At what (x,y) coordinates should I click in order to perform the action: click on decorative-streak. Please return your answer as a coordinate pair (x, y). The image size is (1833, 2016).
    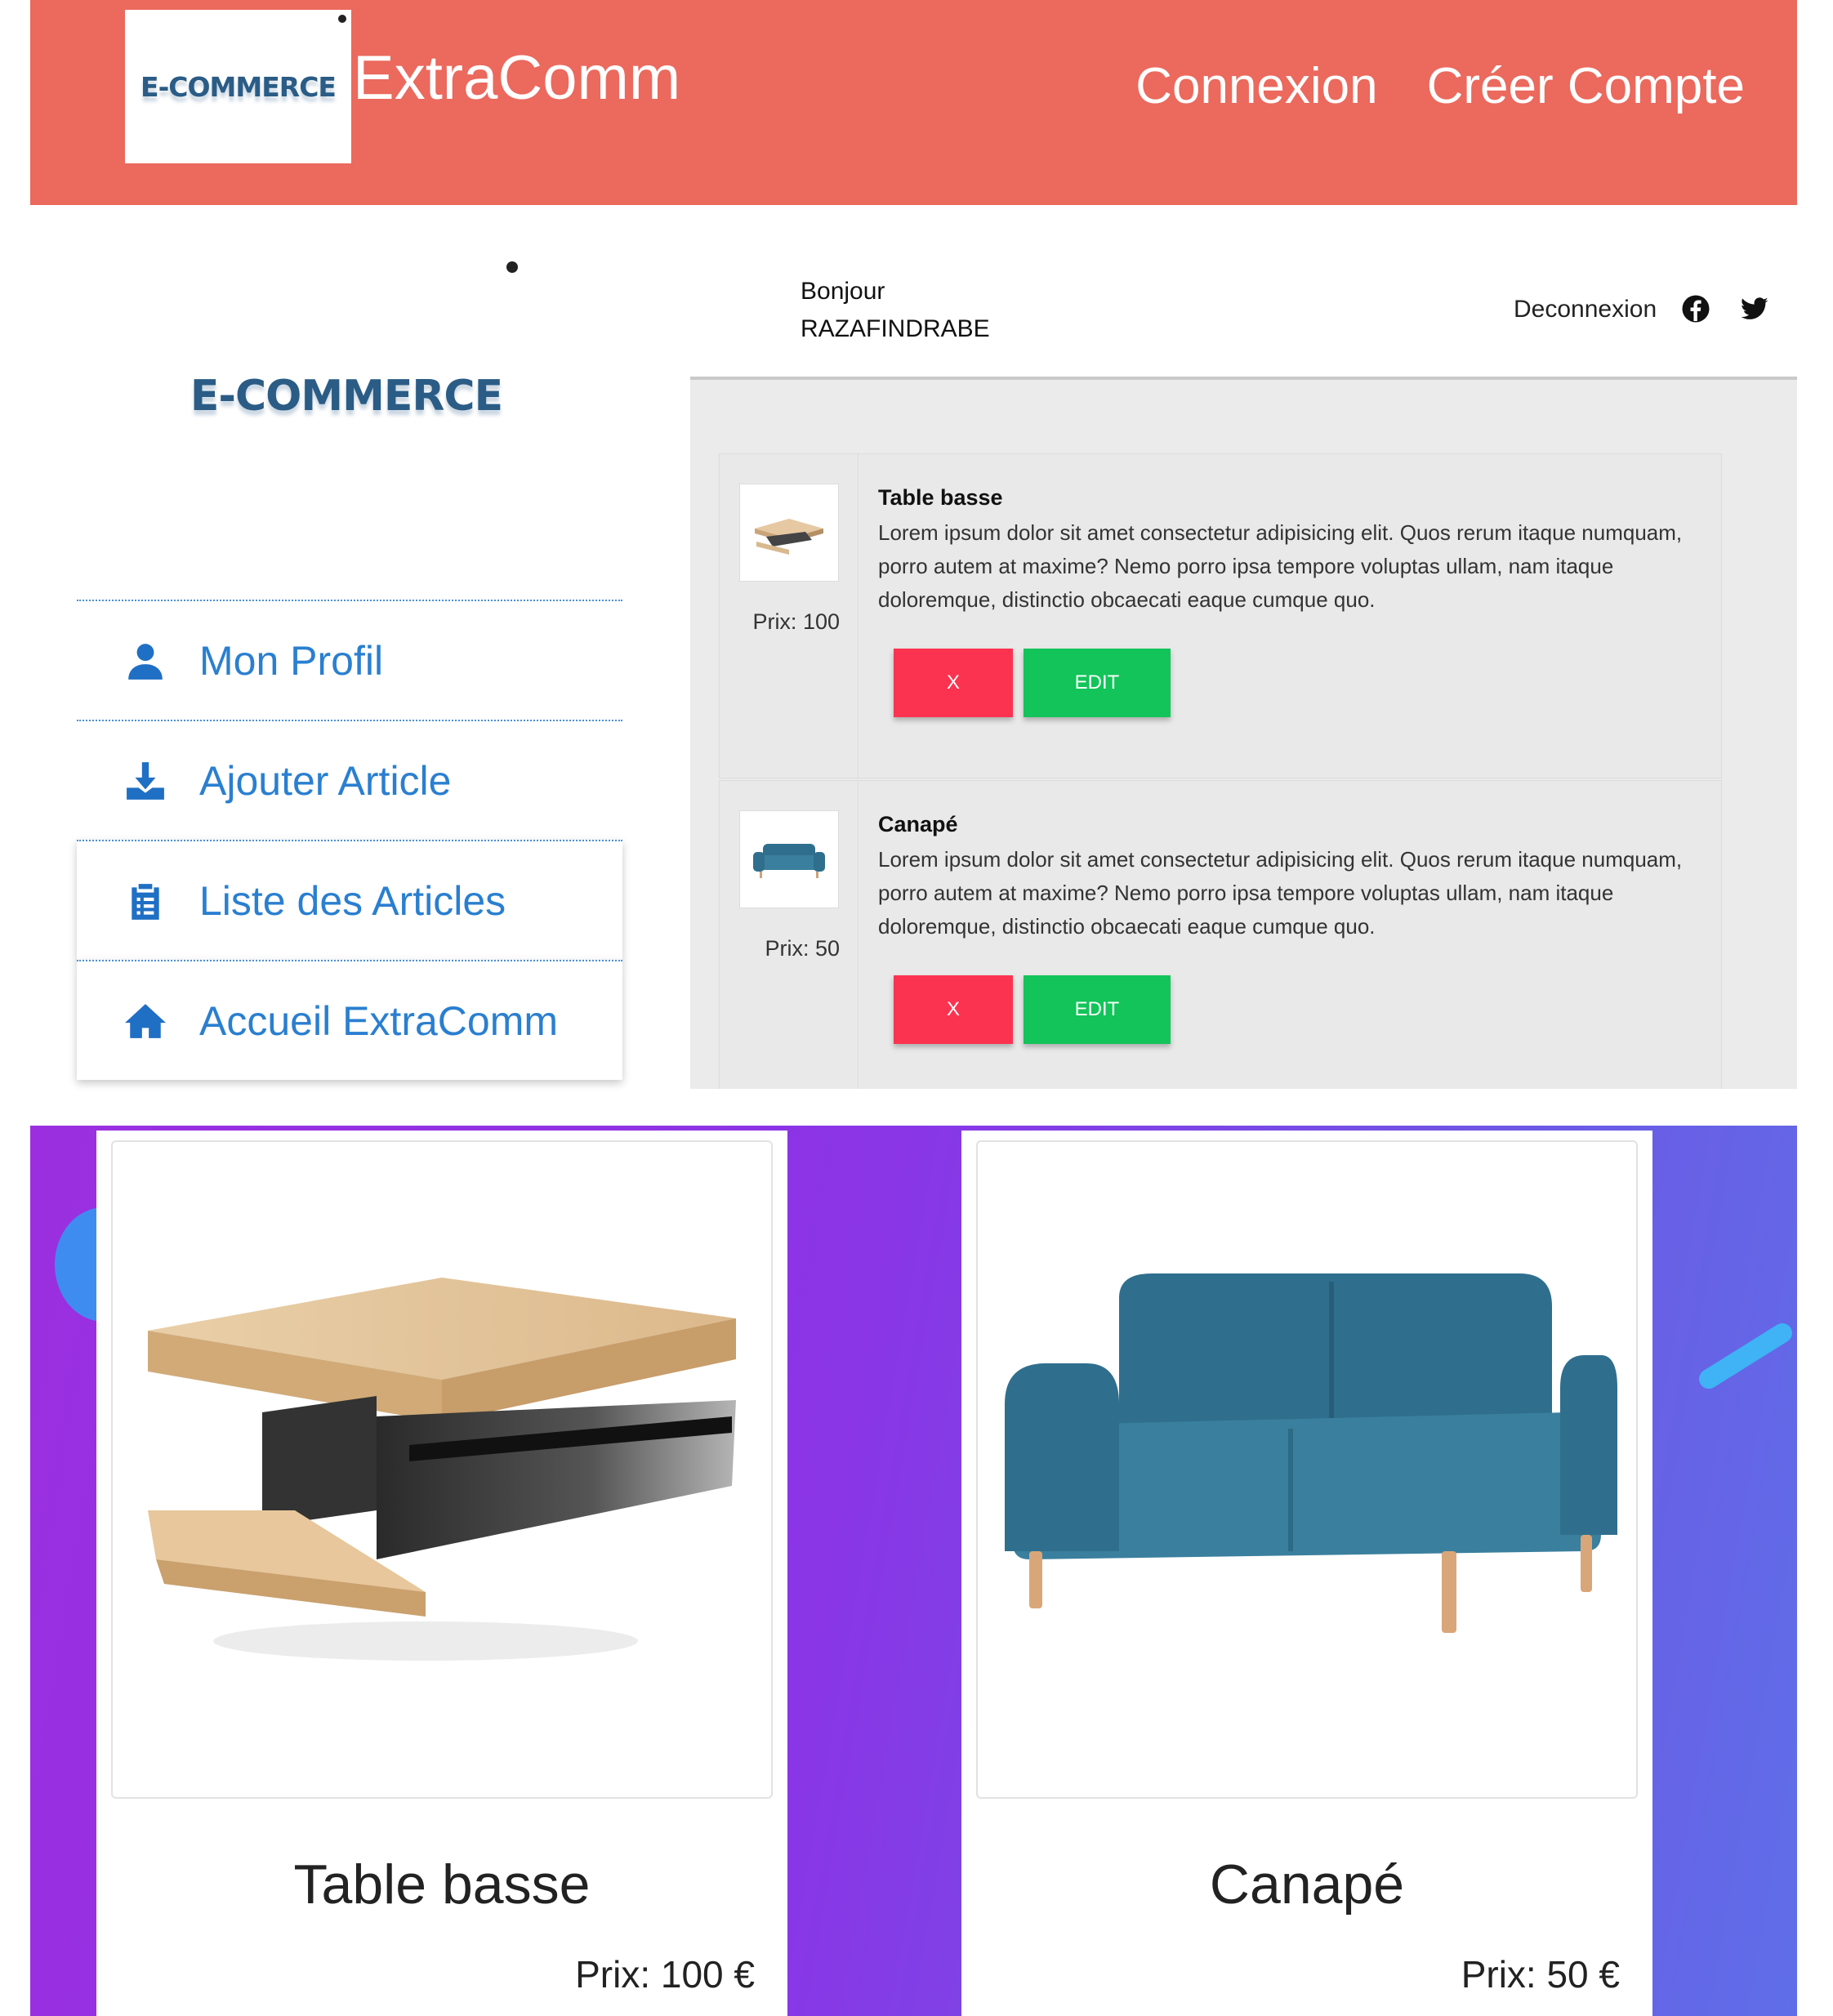
    Looking at the image, I should click on (1745, 1356).